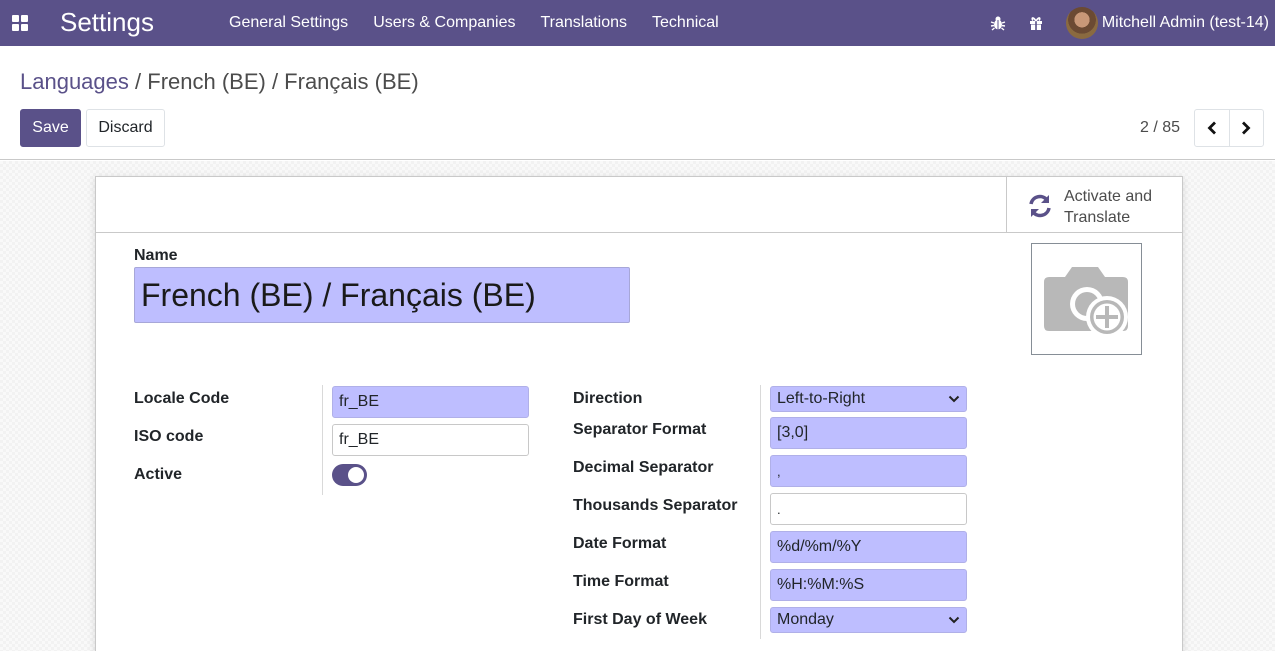 This screenshot has height=651, width=1275. I want to click on systray: Mitchell Admin (test-14), so click(1132, 23).